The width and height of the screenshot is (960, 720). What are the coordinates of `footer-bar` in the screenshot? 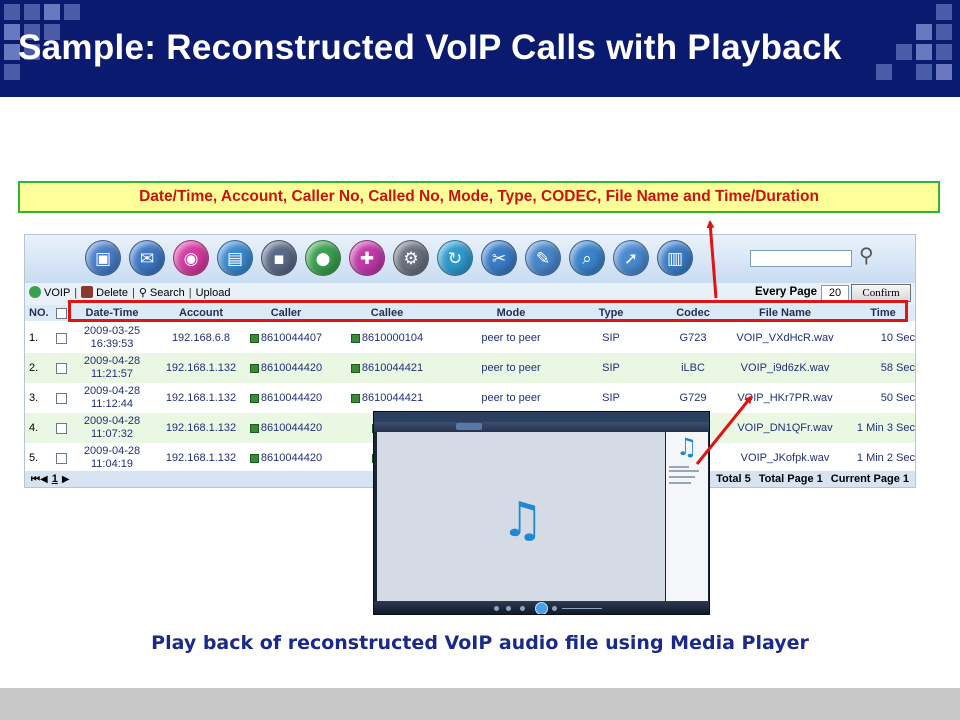 It's located at (480, 704).